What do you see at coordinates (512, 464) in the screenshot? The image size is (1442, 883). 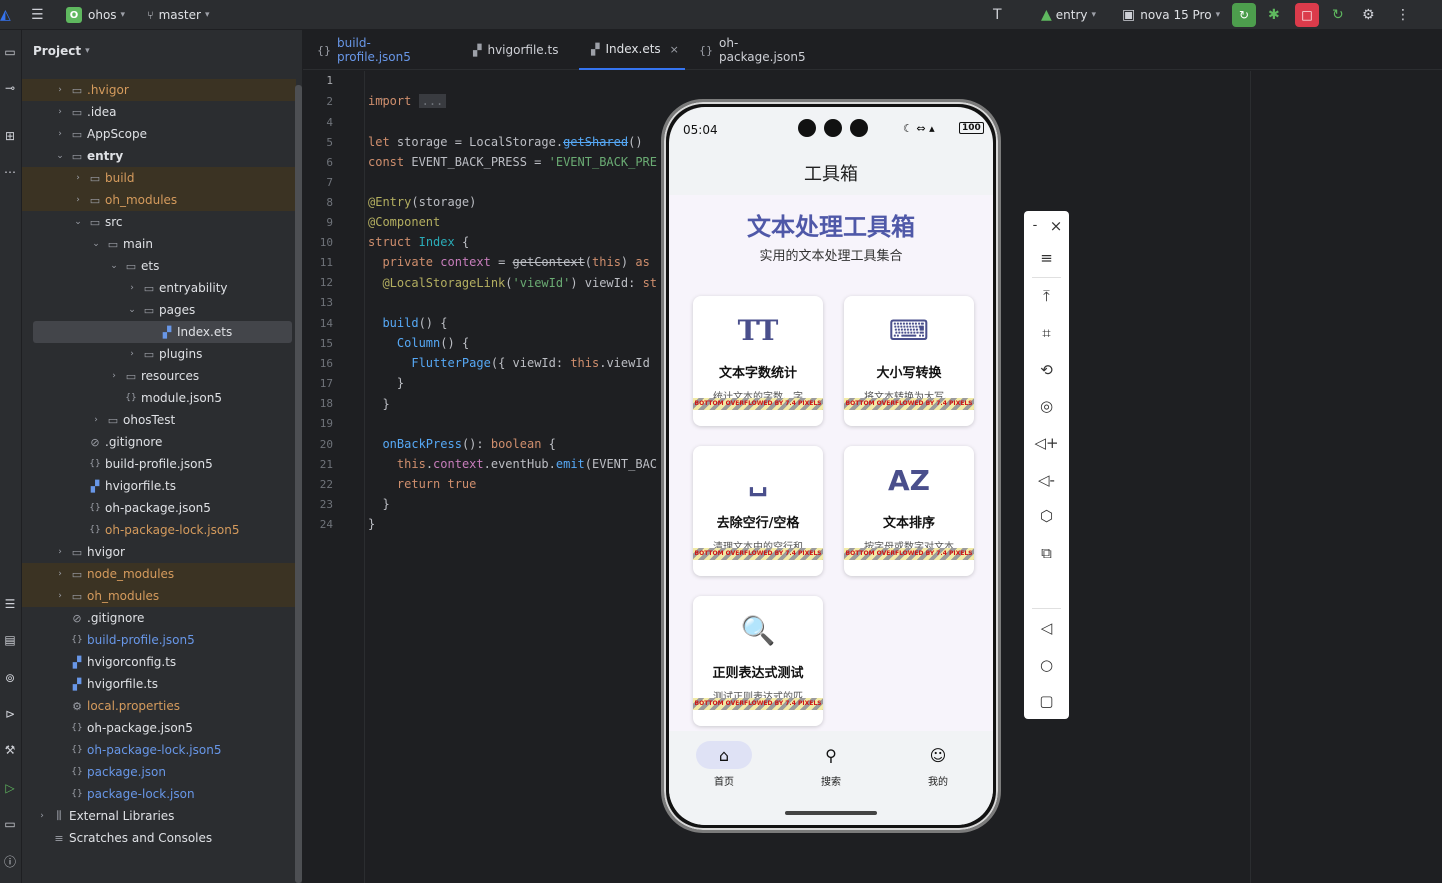 I see `code-line: this.context.eventHub.emit(EVENT_BAC` at bounding box center [512, 464].